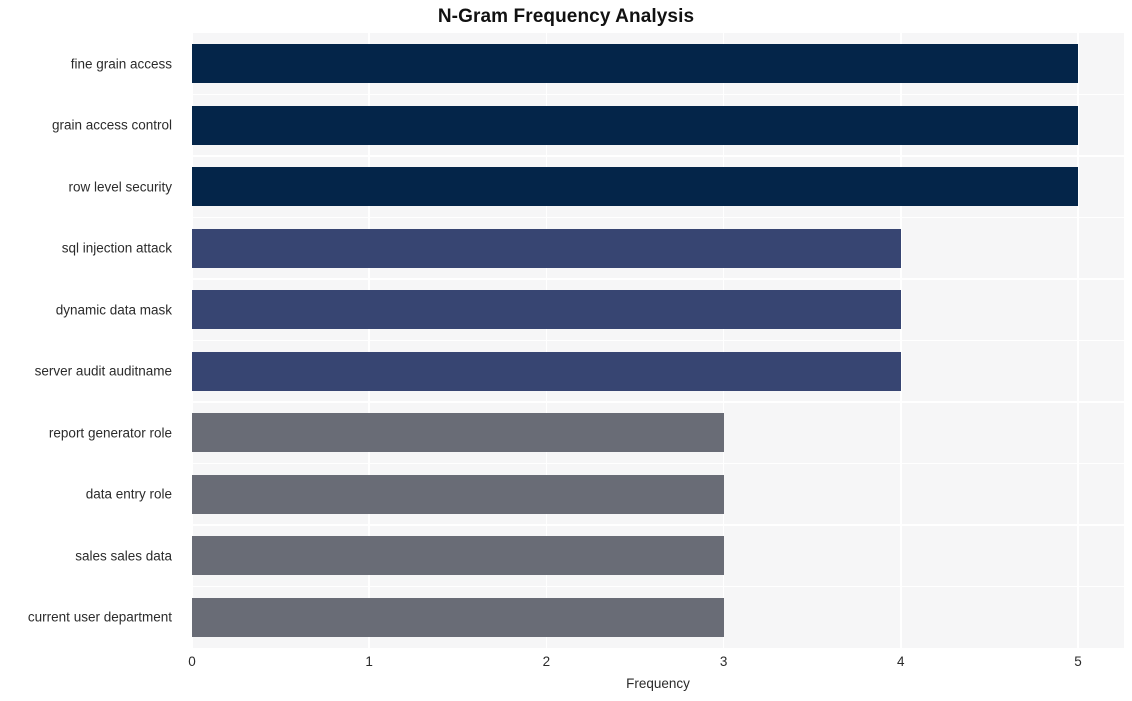 The image size is (1132, 701). What do you see at coordinates (723, 661) in the screenshot?
I see `x-axis-tick-label: 3` at bounding box center [723, 661].